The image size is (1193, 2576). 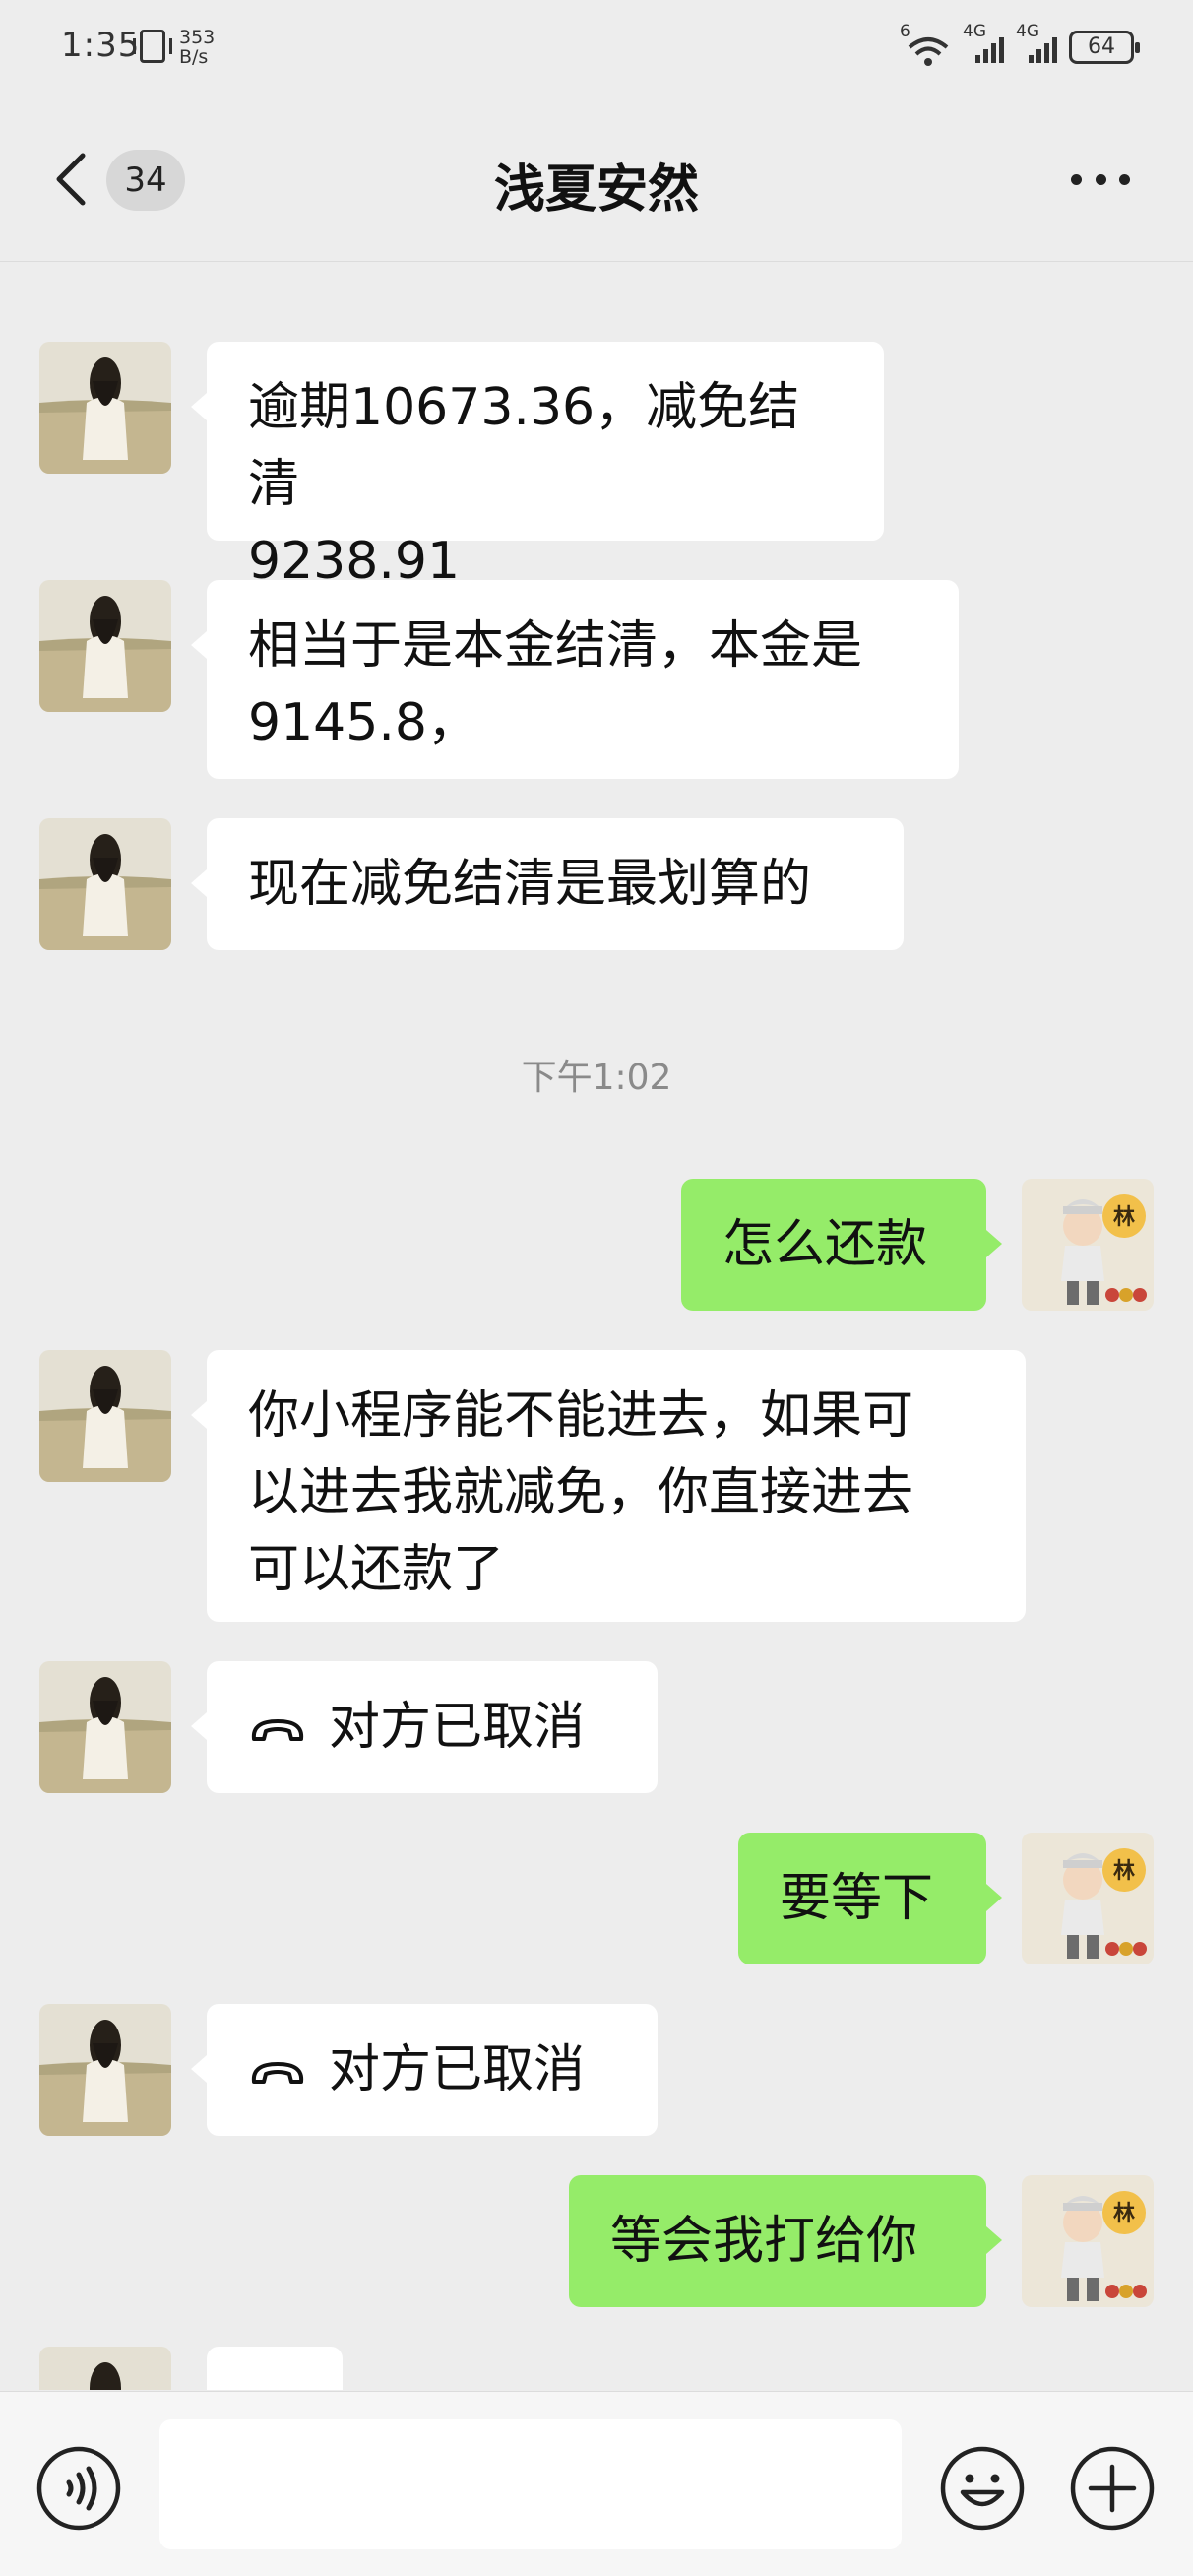 What do you see at coordinates (982, 2488) in the screenshot?
I see `emoji-icon` at bounding box center [982, 2488].